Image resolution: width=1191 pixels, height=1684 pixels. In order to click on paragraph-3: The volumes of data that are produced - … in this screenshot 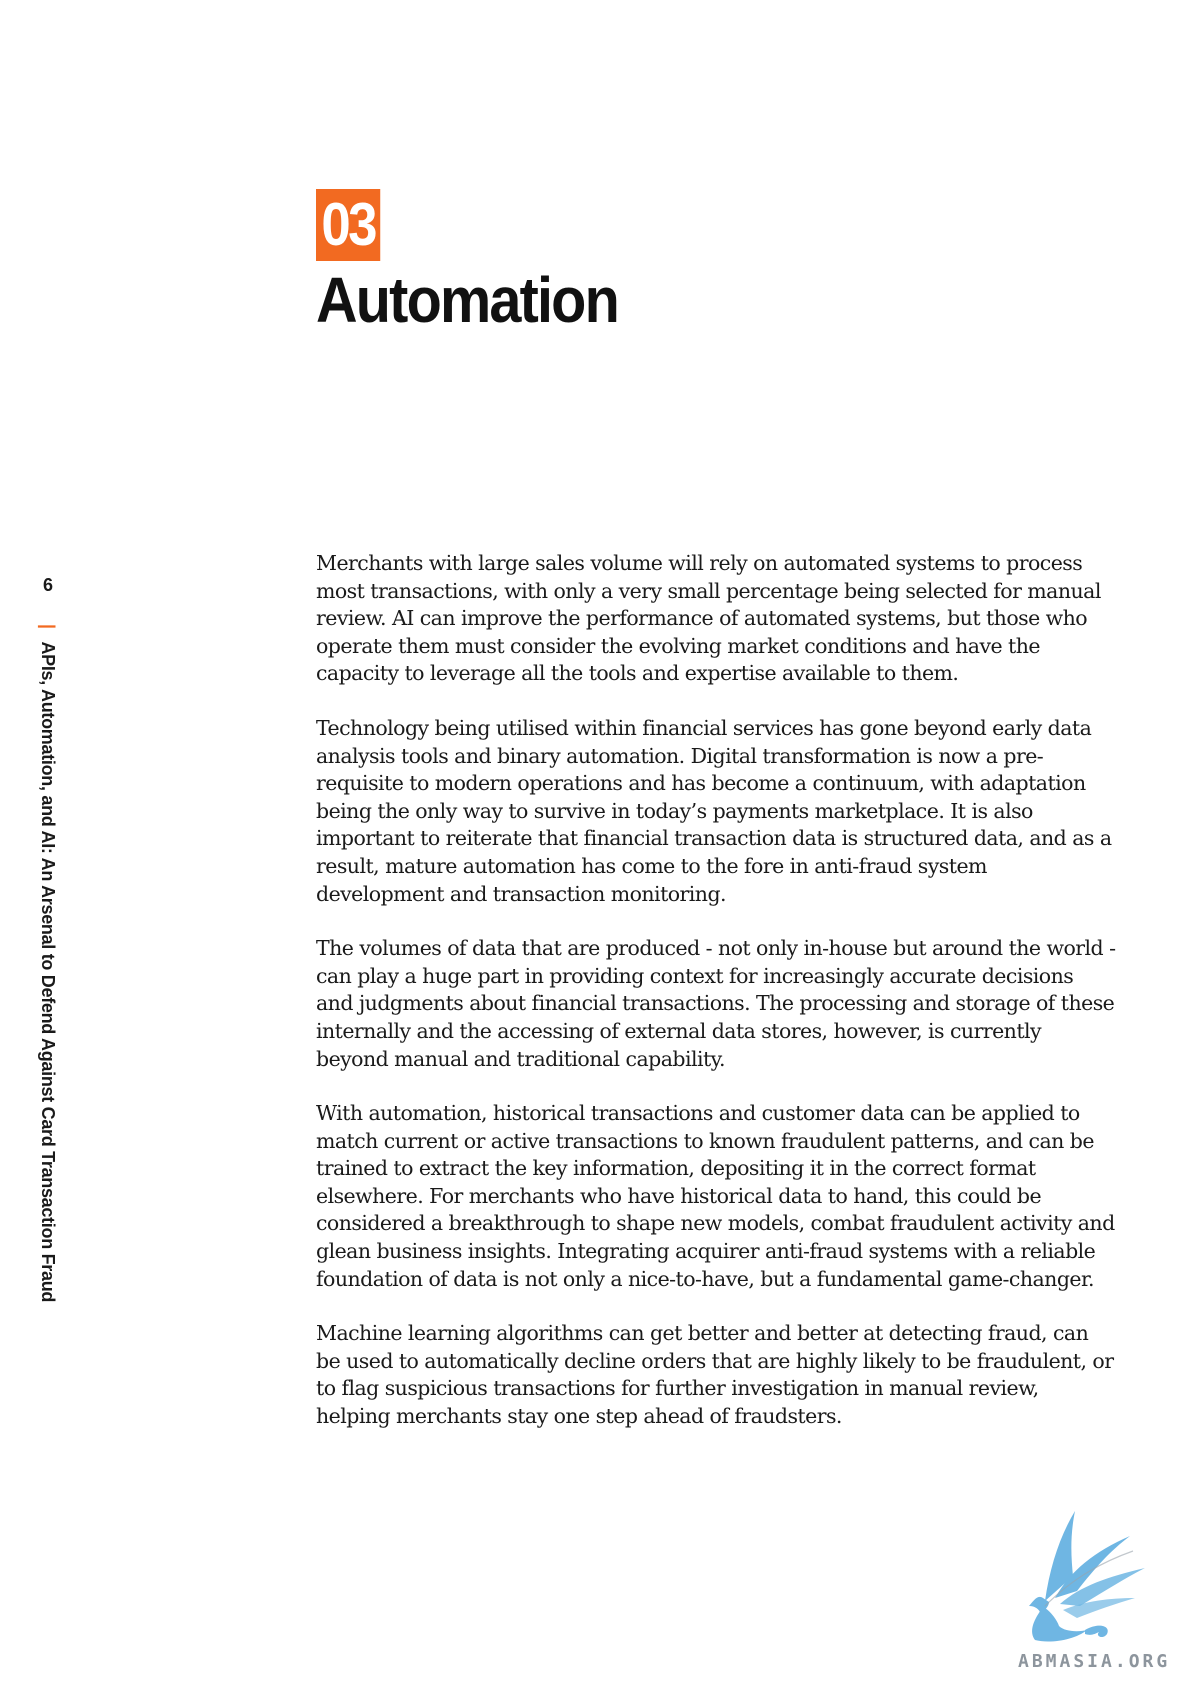, I will do `click(716, 1003)`.